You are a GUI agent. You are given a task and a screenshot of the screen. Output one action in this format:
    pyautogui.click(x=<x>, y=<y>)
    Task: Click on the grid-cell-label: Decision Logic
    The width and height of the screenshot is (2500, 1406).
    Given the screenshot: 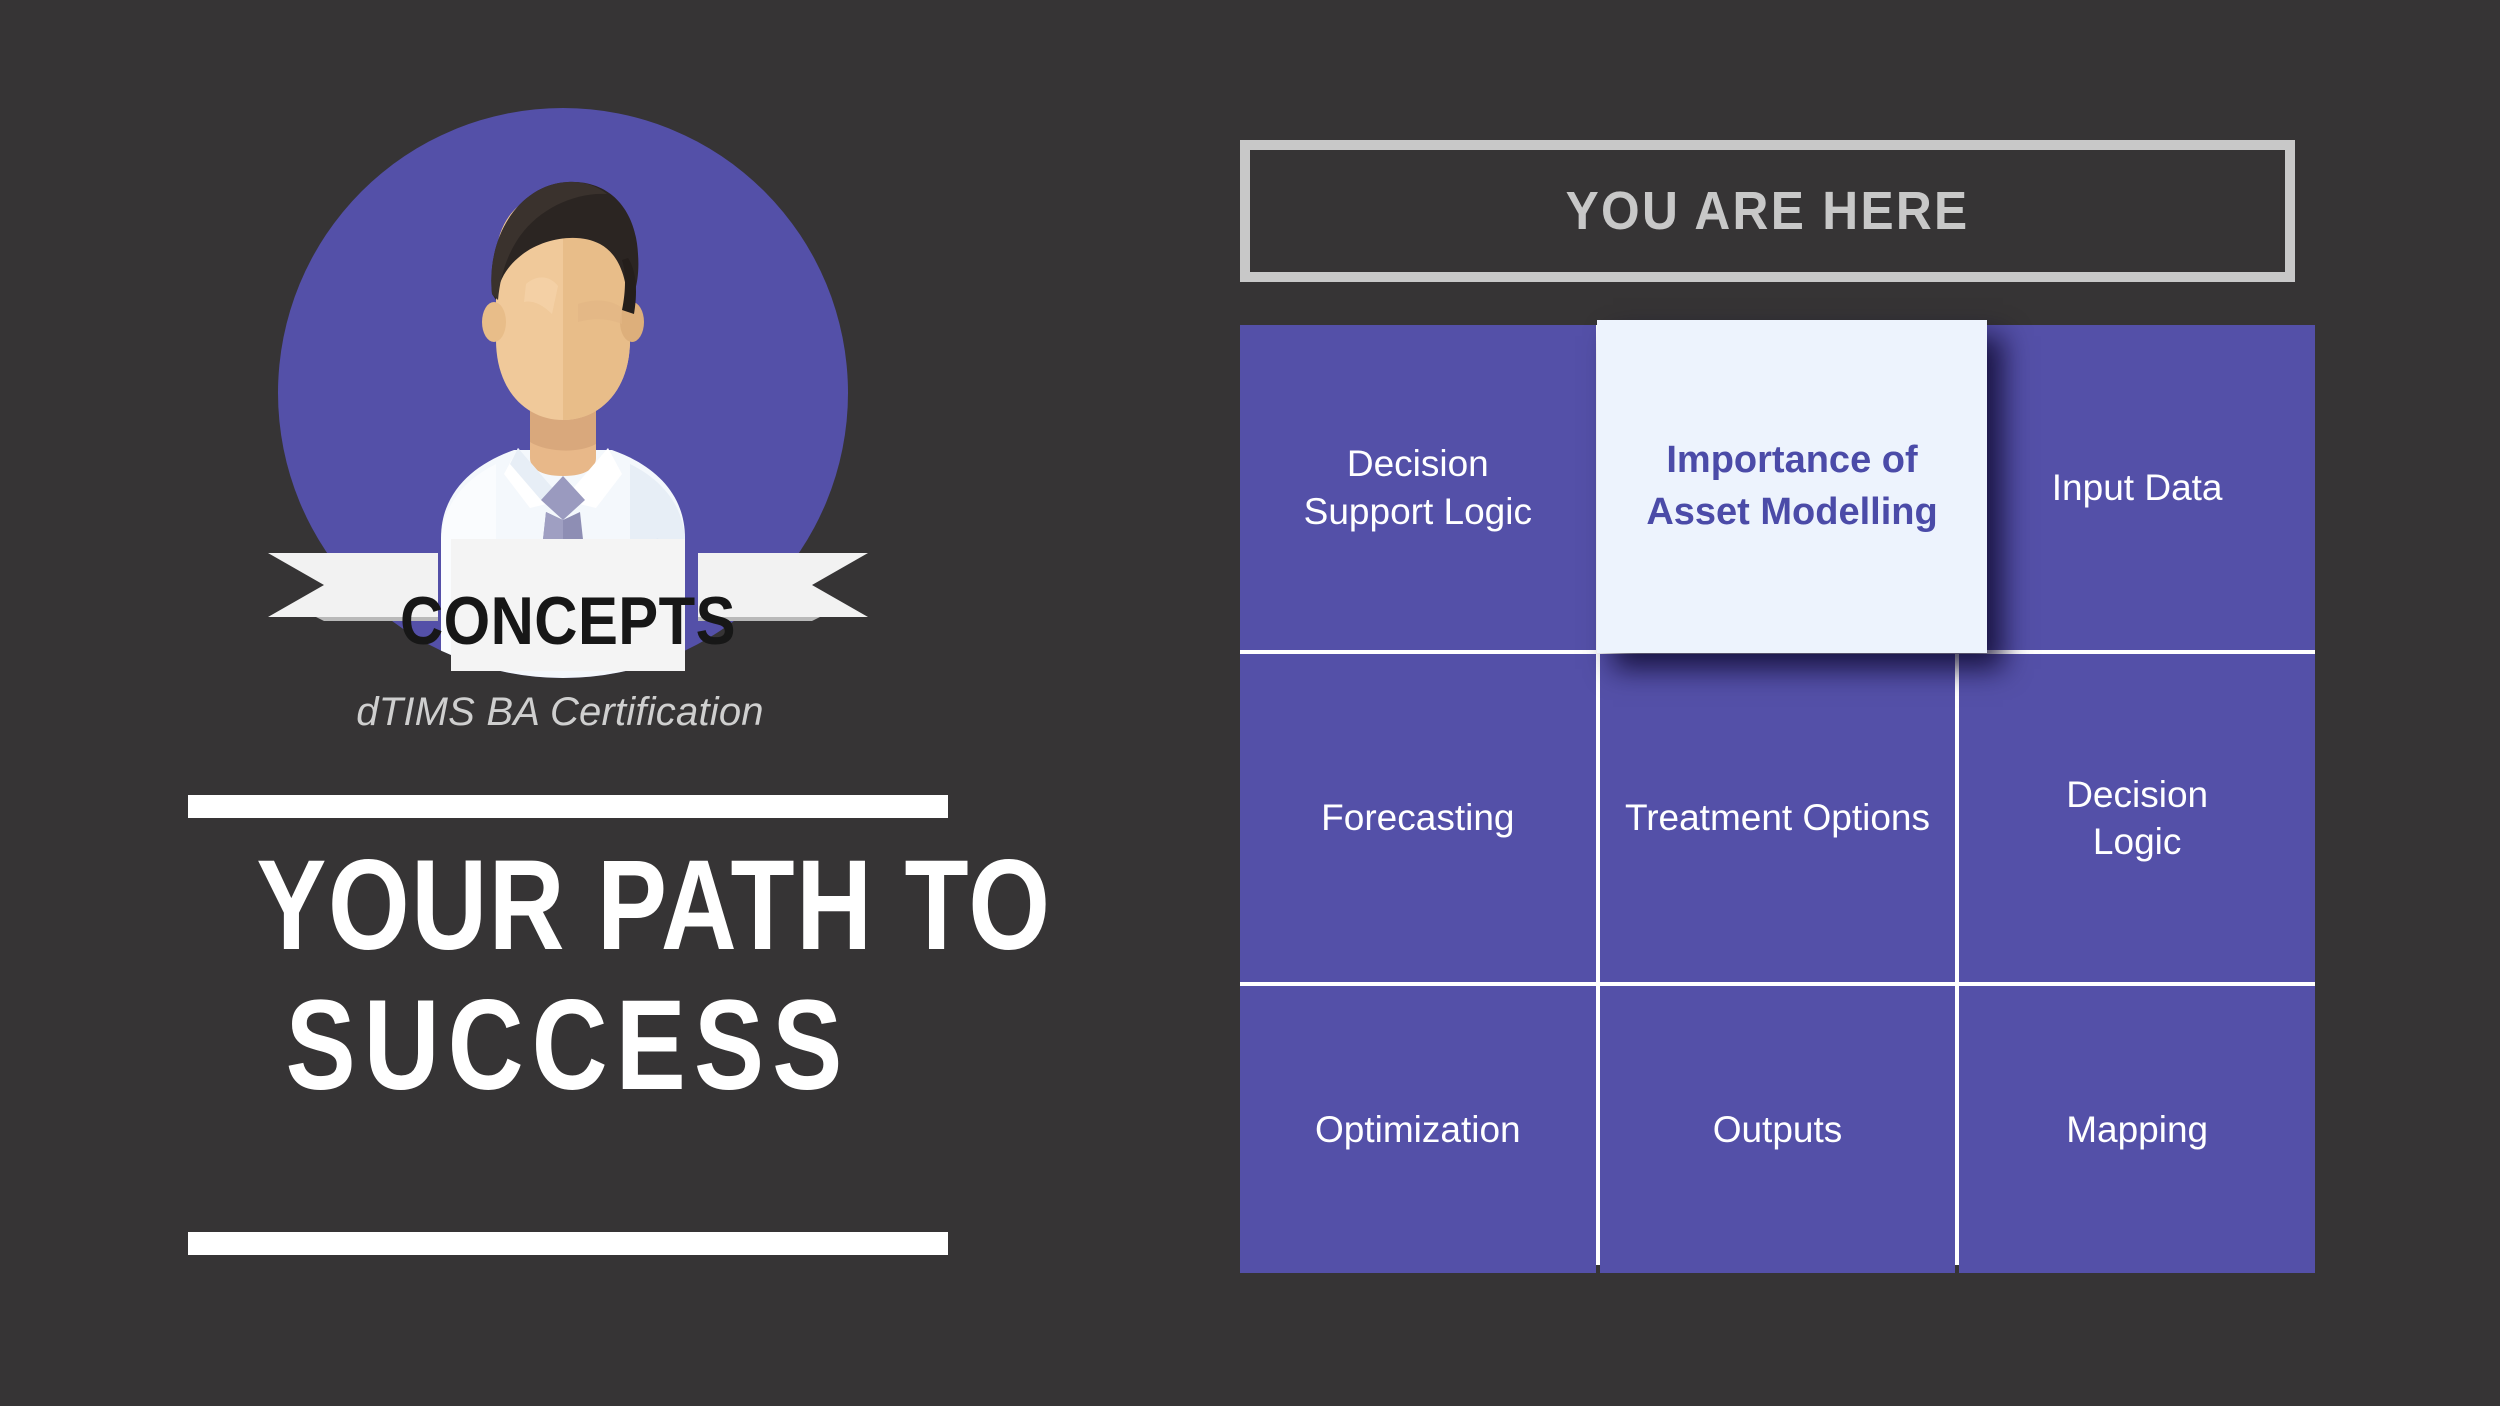 What is the action you would take?
    pyautogui.click(x=2137, y=817)
    